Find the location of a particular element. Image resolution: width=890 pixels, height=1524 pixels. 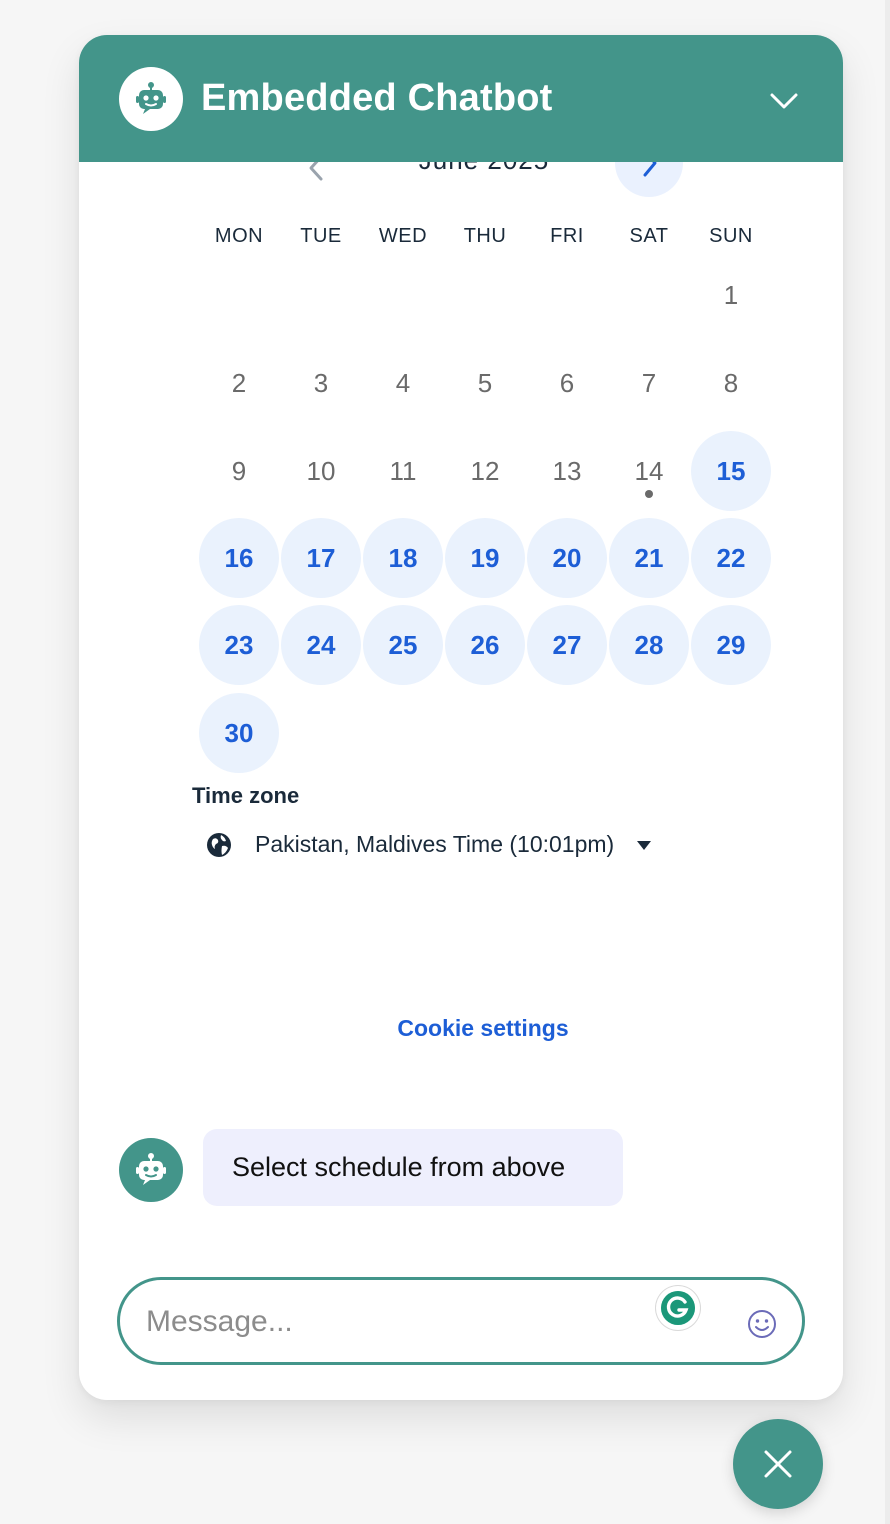

calendar-day-17: 17 is located at coordinates (321, 558).